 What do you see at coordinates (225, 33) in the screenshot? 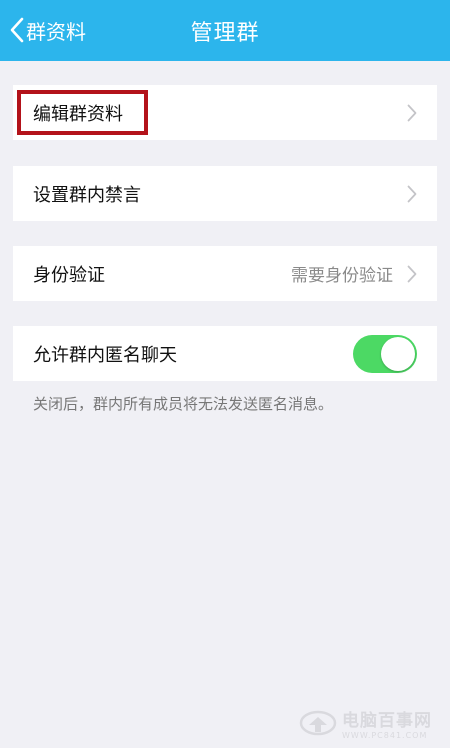
I see `page-title: 管理群` at bounding box center [225, 33].